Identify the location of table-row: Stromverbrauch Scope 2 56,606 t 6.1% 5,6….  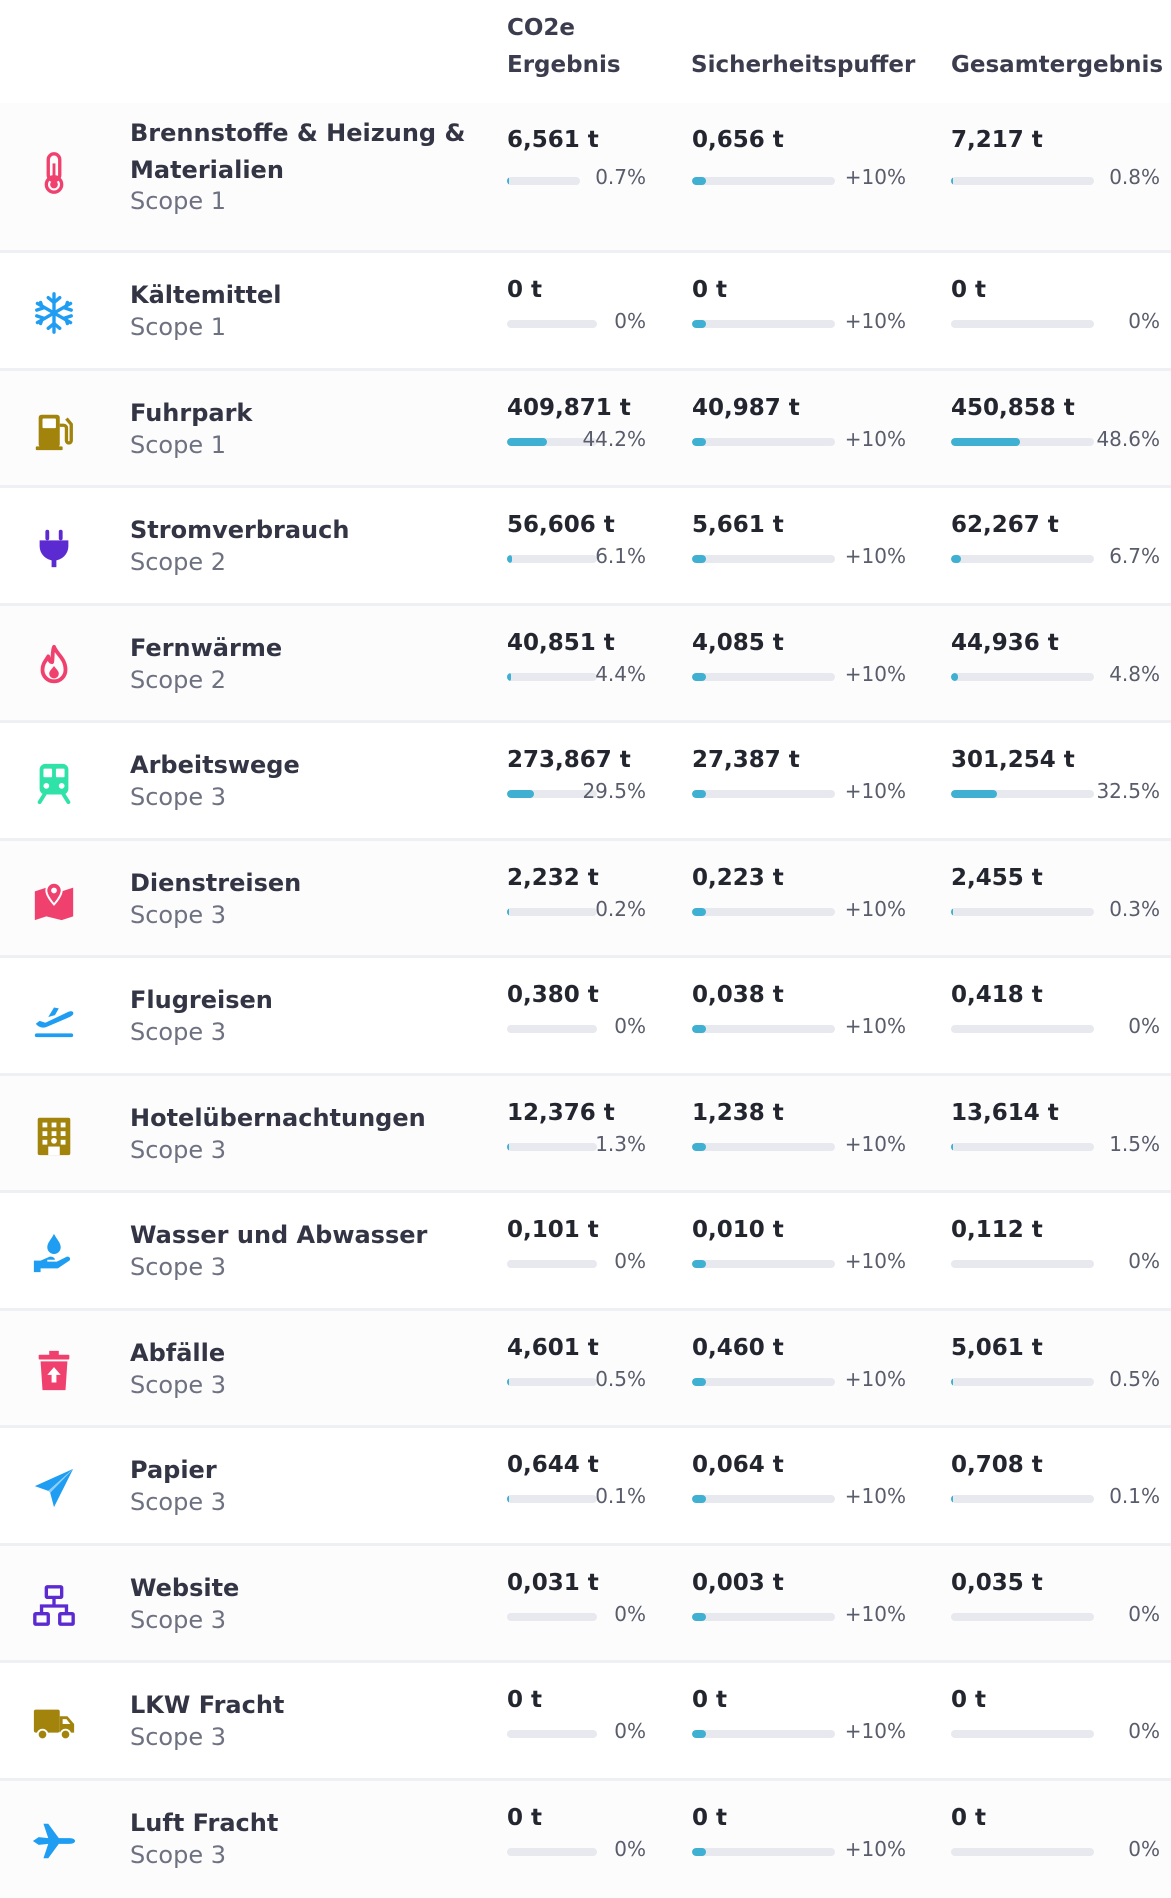
(585, 547).